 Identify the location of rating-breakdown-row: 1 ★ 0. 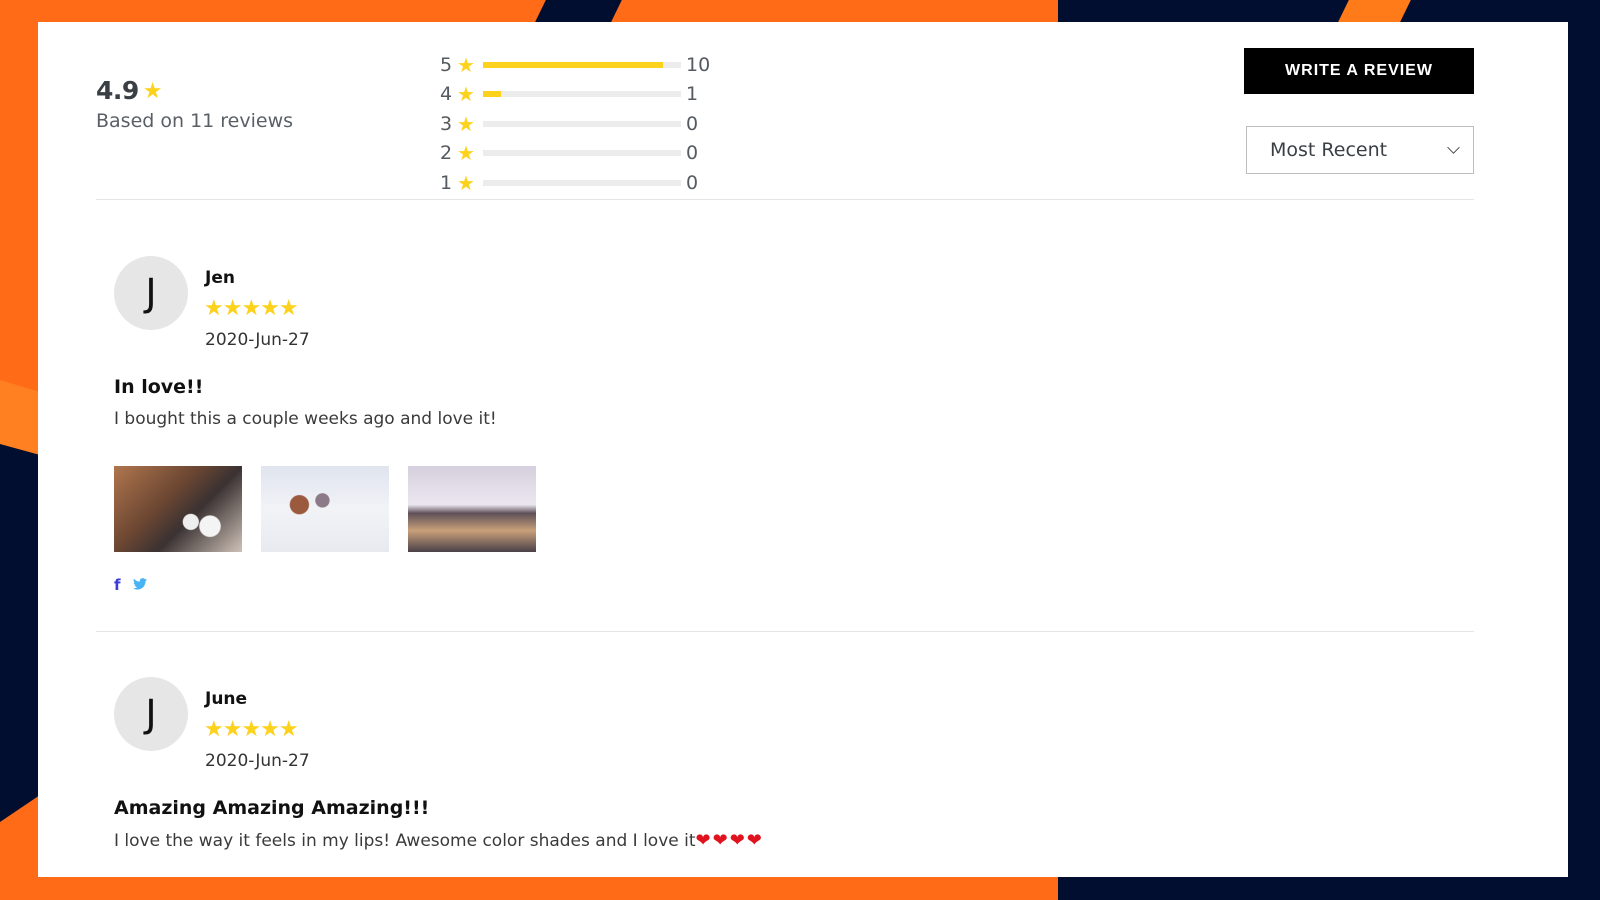
(575, 183).